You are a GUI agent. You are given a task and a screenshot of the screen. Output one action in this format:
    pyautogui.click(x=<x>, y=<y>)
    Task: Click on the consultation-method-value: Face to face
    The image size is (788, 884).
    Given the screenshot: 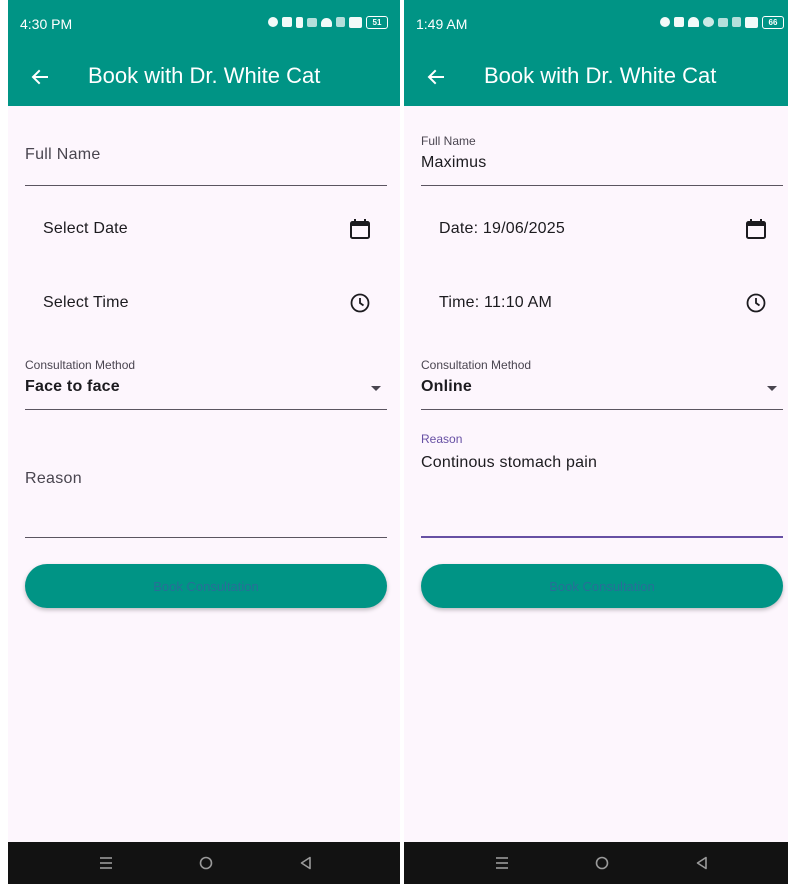 What is the action you would take?
    pyautogui.click(x=72, y=386)
    